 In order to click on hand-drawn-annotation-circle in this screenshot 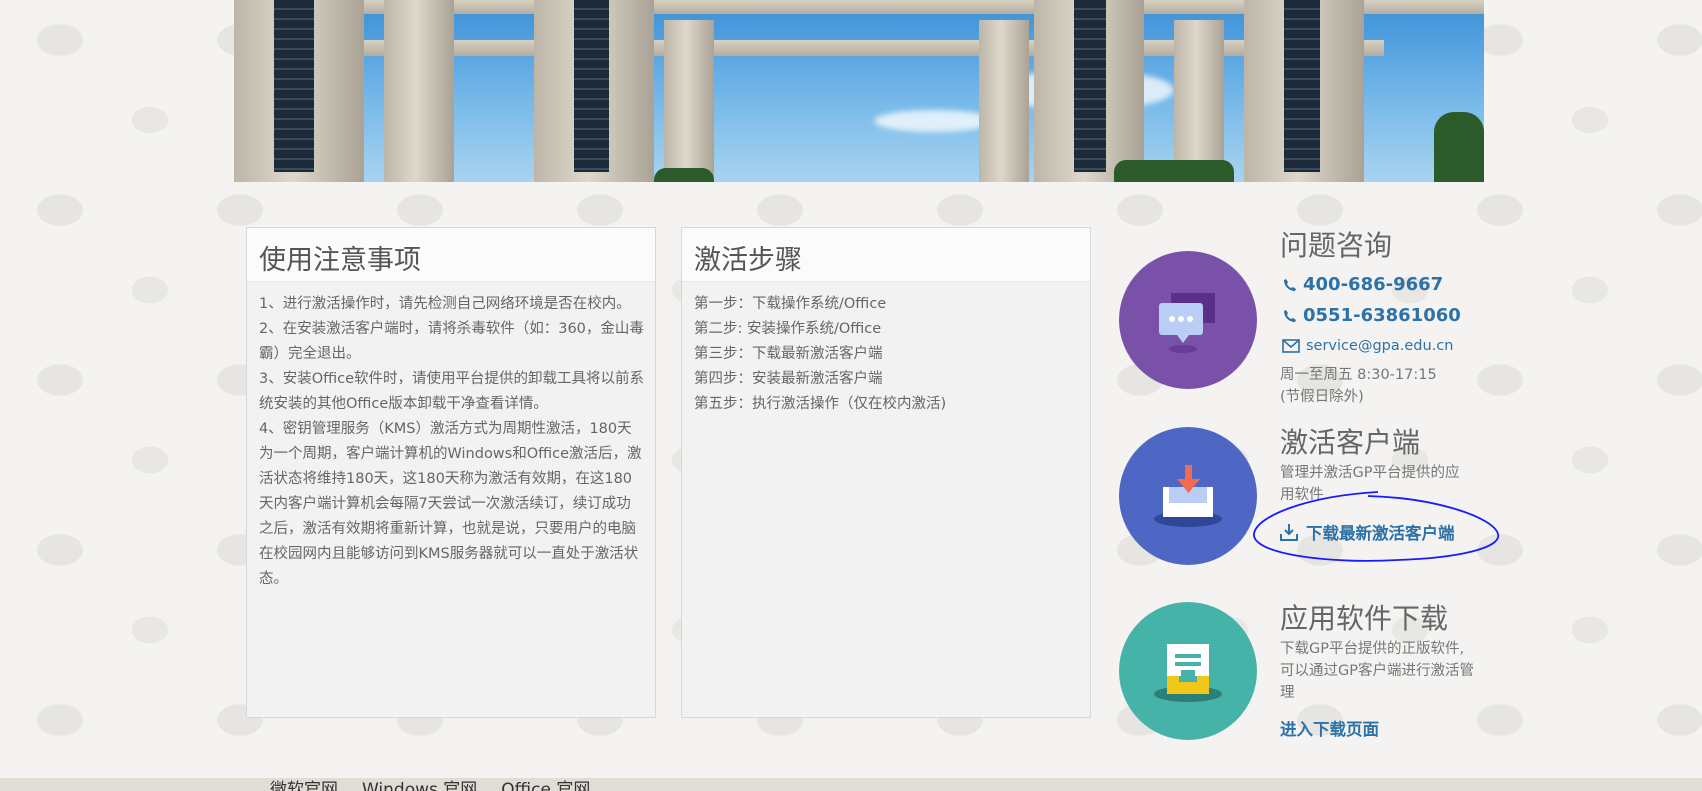, I will do `click(1376, 526)`.